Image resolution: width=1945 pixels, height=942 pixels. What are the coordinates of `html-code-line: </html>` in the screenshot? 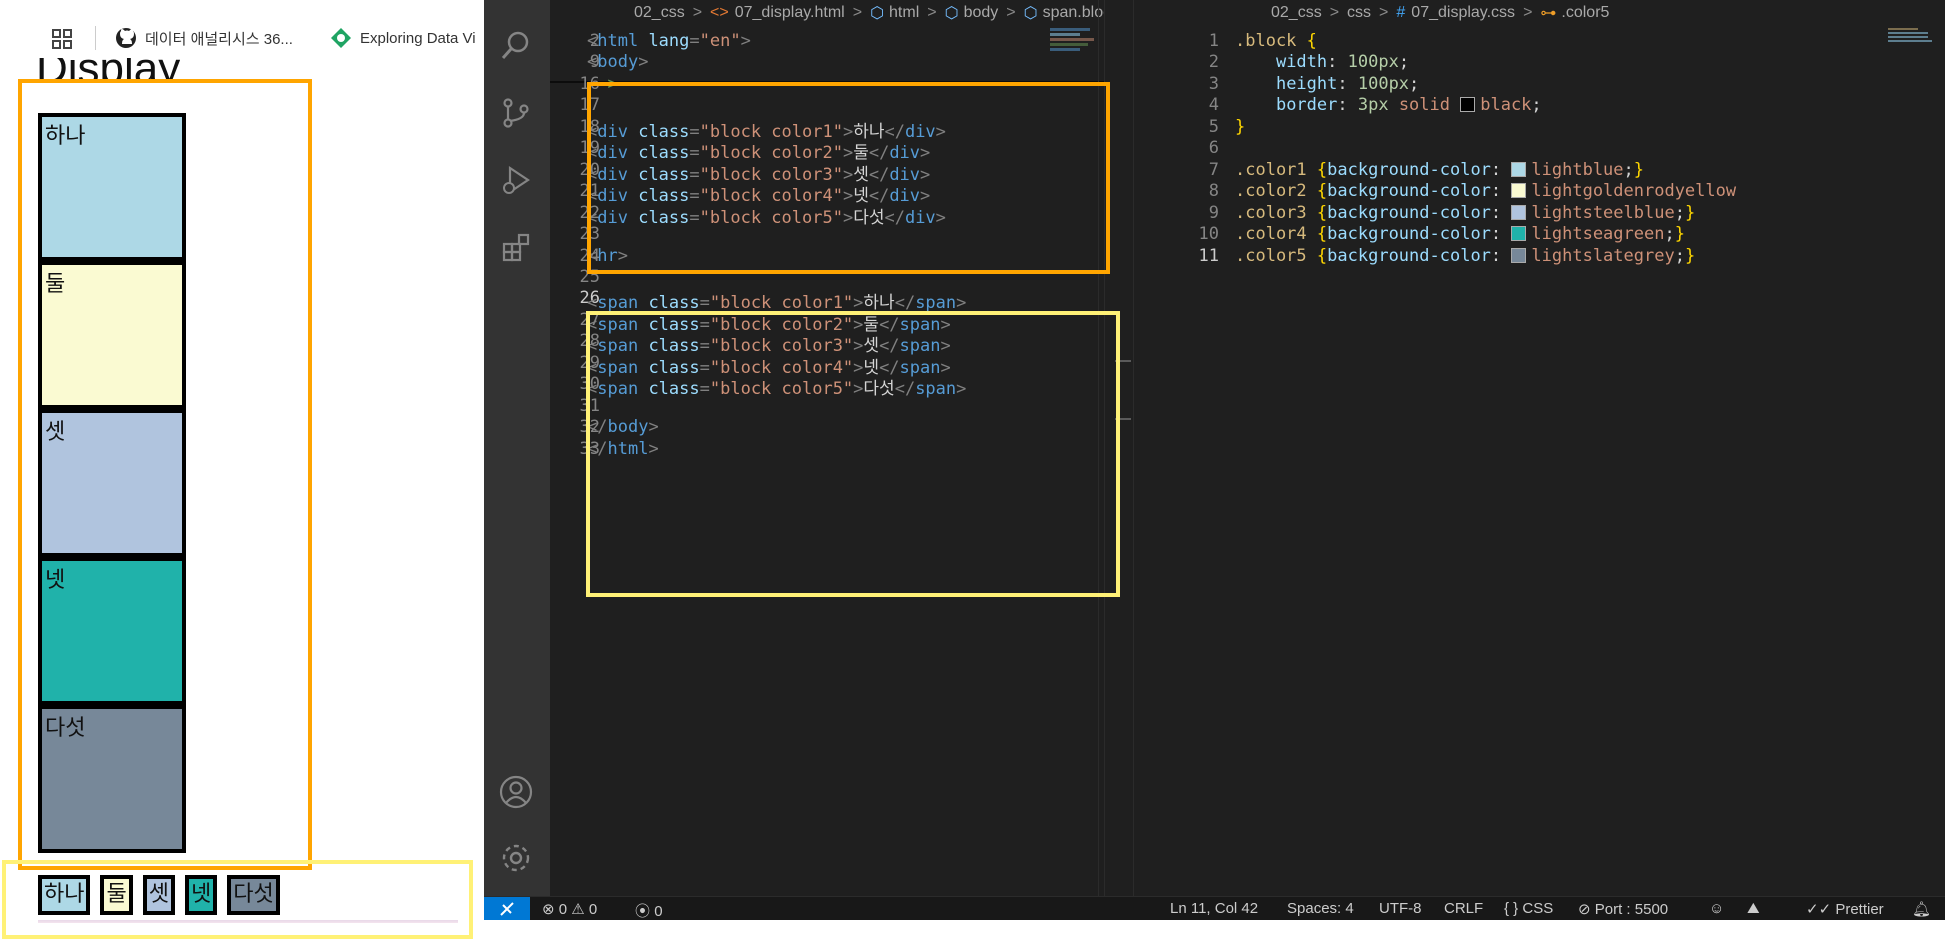 It's located at (623, 449).